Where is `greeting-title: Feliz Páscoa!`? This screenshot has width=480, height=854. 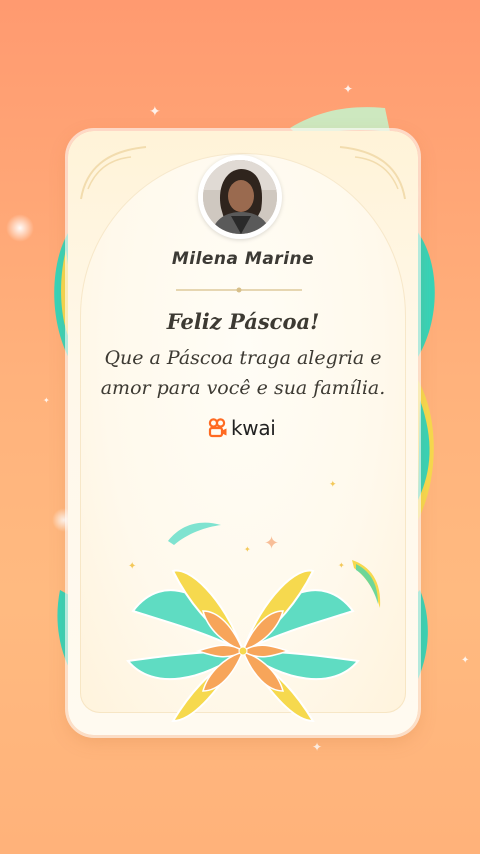
greeting-title: Feliz Páscoa! is located at coordinates (243, 321).